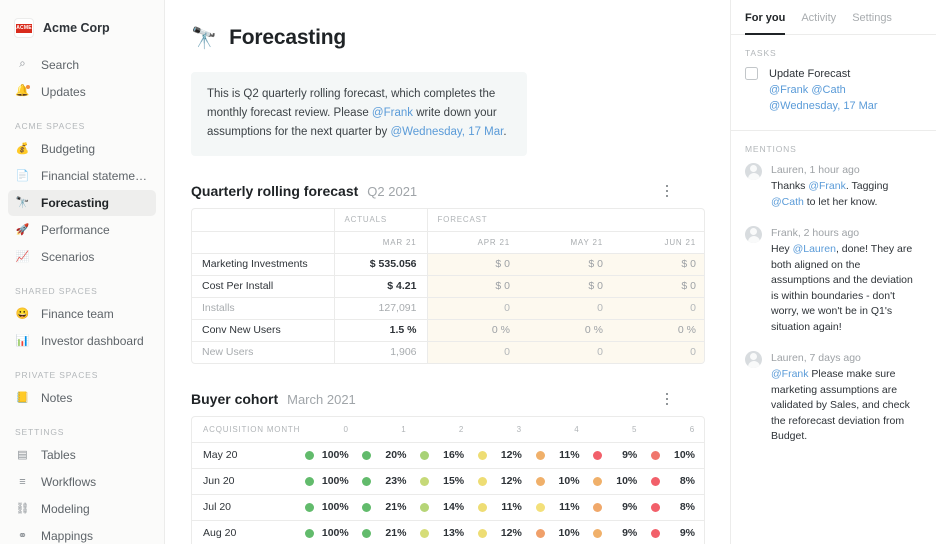  I want to click on cohort-retention-cell: 13%, so click(446, 532).